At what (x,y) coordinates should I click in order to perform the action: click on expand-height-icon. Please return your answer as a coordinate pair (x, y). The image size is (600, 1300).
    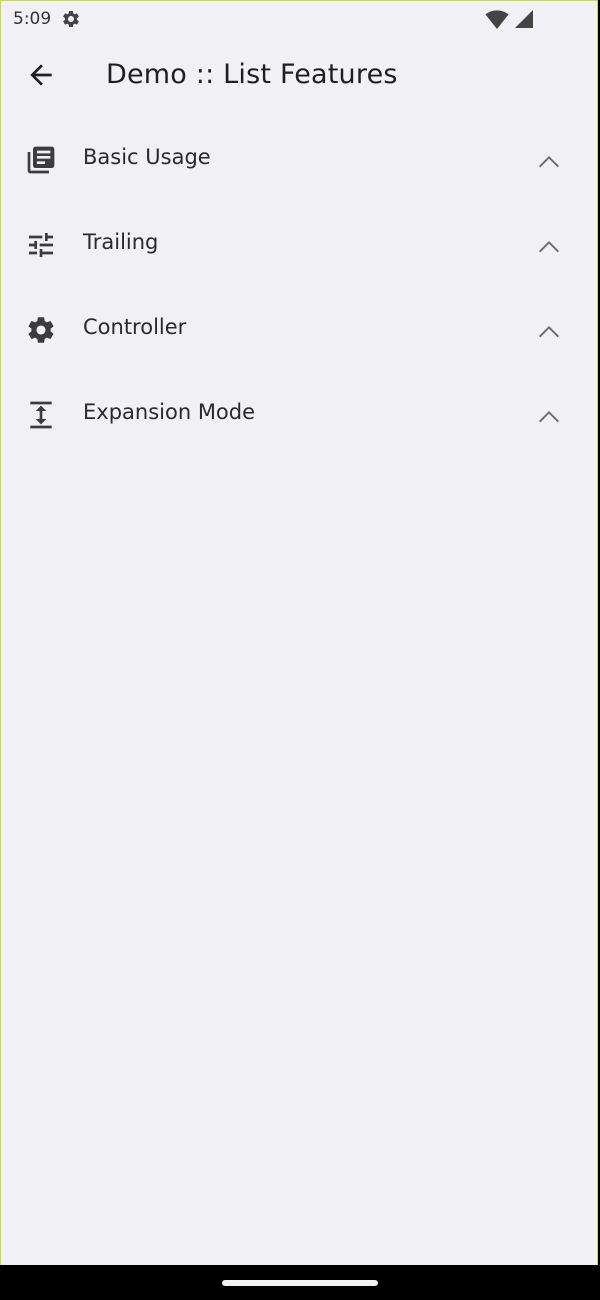
    Looking at the image, I should click on (41, 415).